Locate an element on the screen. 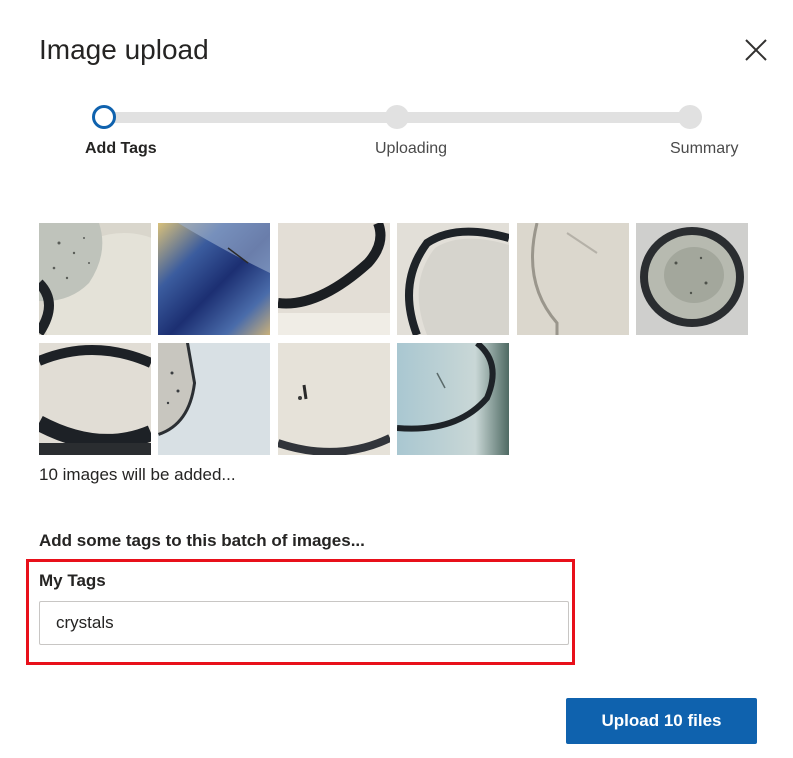 This screenshot has width=793, height=758. step-label-add-tags: Add Tags is located at coordinates (121, 148).